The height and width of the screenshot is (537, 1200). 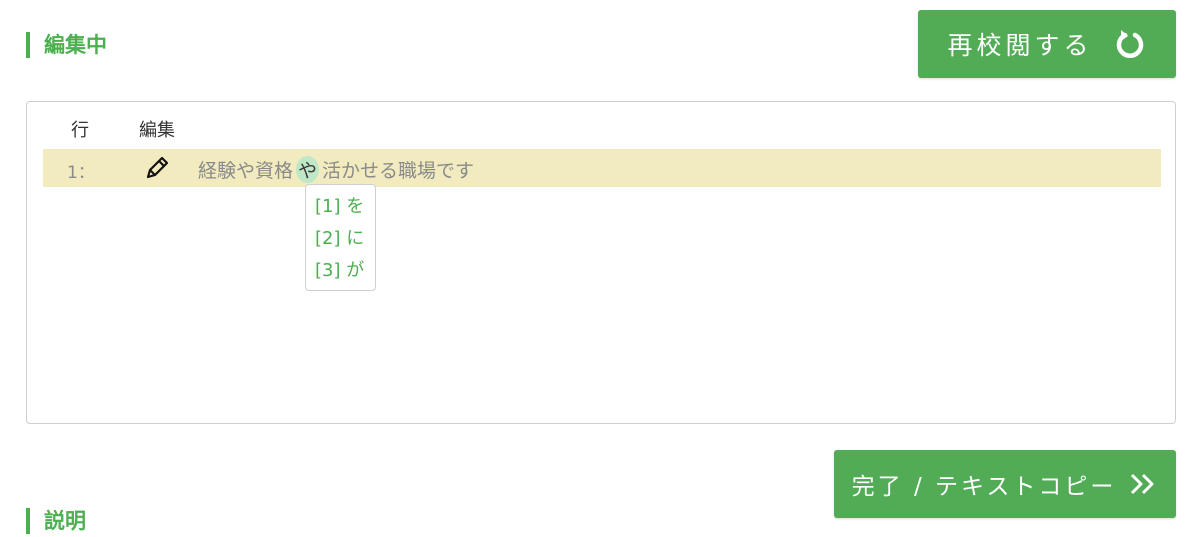 I want to click on recheck-button-label: 再校閲する, so click(x=1020, y=45).